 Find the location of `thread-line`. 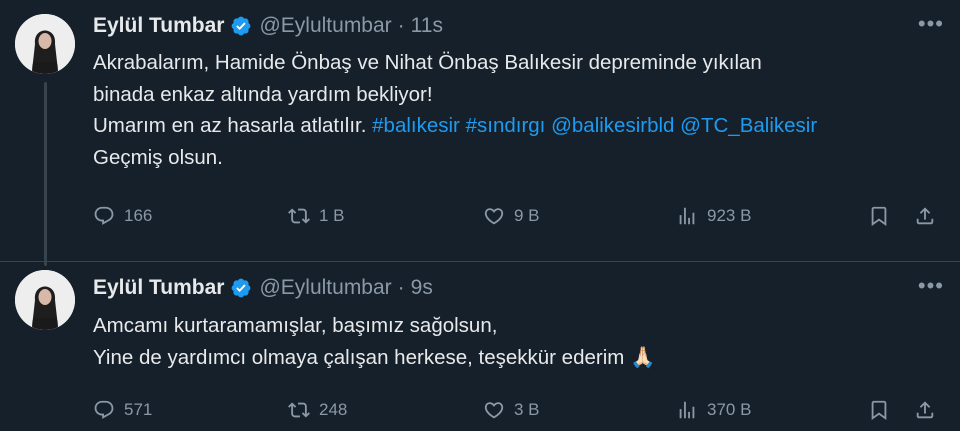

thread-line is located at coordinates (45, 174).